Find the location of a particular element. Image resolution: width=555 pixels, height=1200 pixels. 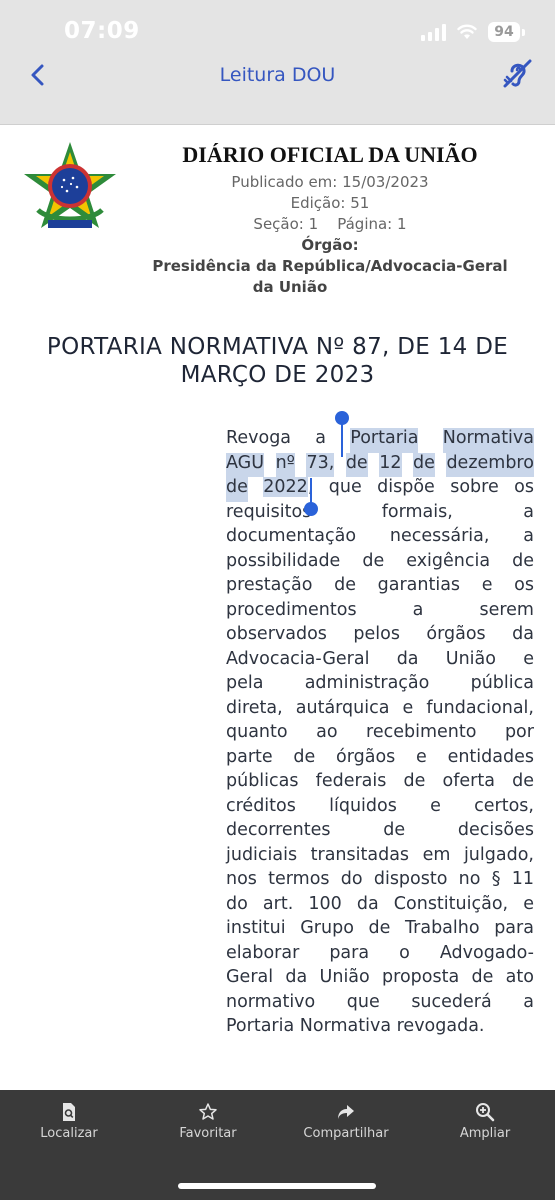

find-document-icon is located at coordinates (69, 1112).